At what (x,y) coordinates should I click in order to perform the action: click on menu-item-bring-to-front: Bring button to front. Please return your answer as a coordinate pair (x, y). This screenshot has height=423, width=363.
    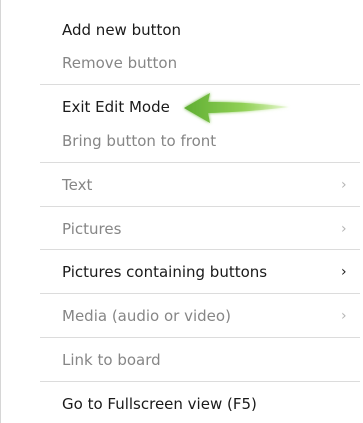
    Looking at the image, I should click on (181, 141).